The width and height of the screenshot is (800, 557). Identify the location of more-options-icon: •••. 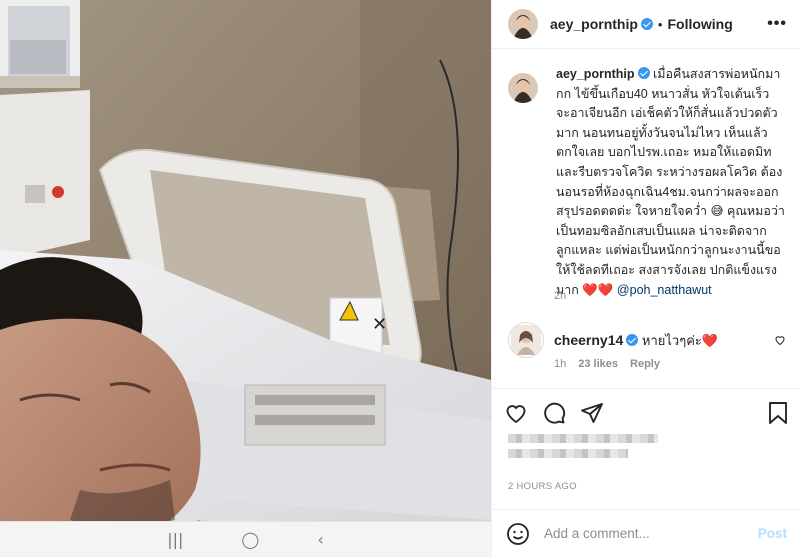
(777, 24).